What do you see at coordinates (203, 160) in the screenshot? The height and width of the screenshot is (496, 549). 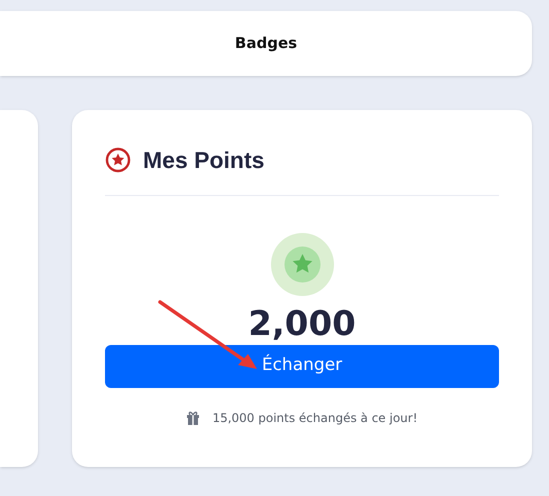 I see `card-title: Mes Points` at bounding box center [203, 160].